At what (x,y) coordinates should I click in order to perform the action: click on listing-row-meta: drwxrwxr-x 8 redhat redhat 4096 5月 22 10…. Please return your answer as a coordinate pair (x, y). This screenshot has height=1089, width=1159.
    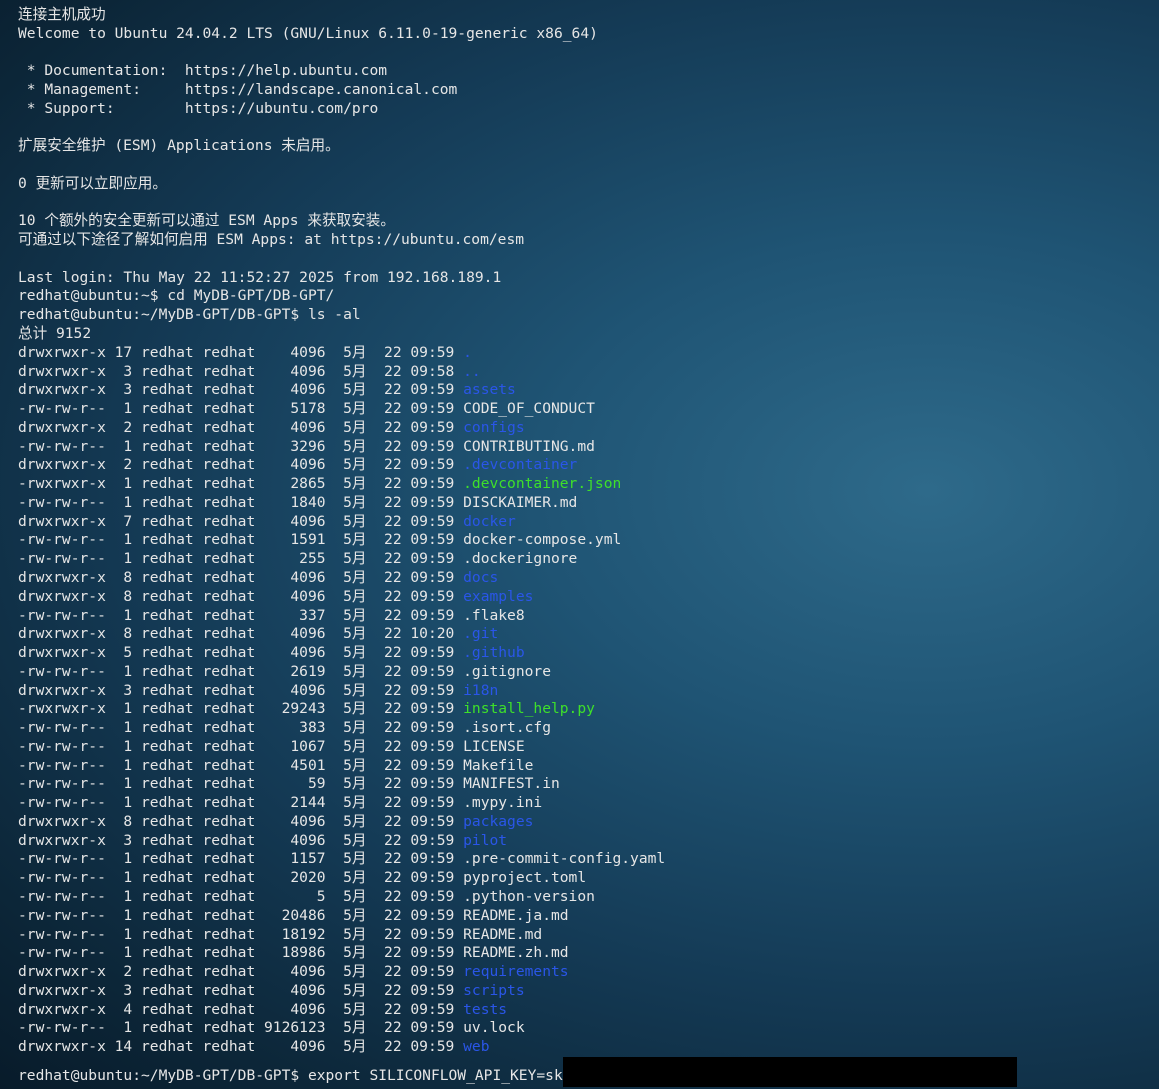
    Looking at the image, I should click on (241, 634).